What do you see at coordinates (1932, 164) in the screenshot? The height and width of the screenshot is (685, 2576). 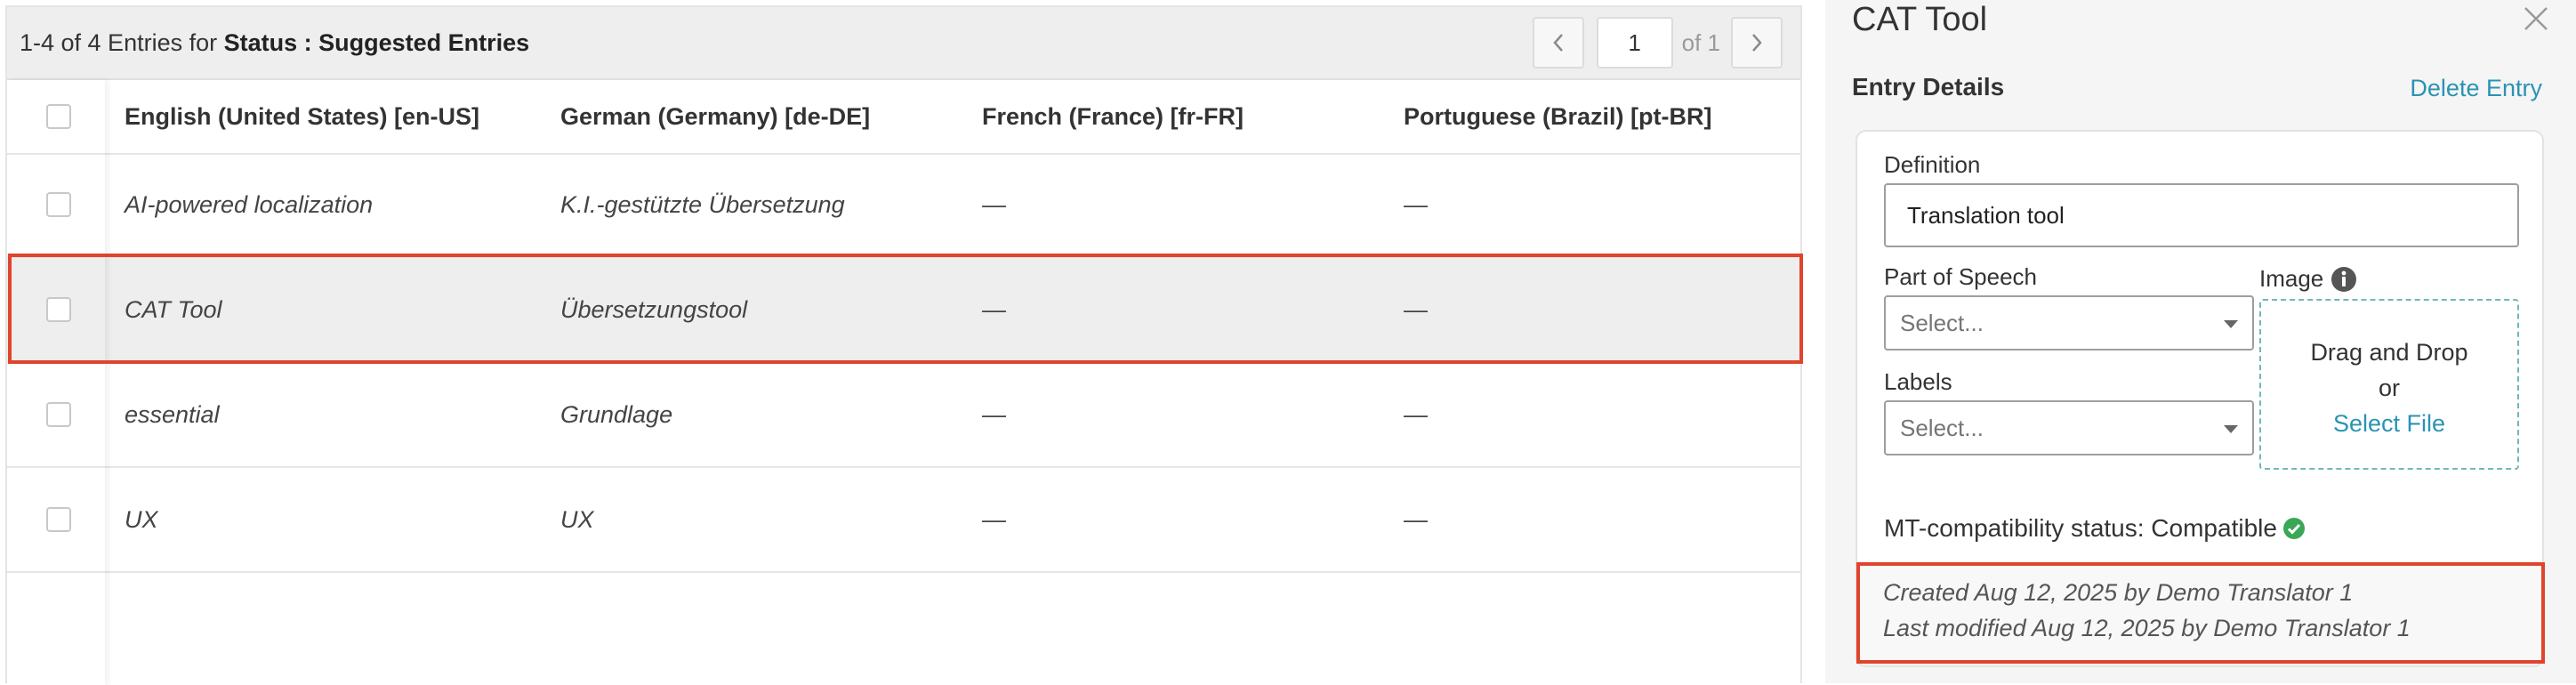 I see `definition-label: Definition` at bounding box center [1932, 164].